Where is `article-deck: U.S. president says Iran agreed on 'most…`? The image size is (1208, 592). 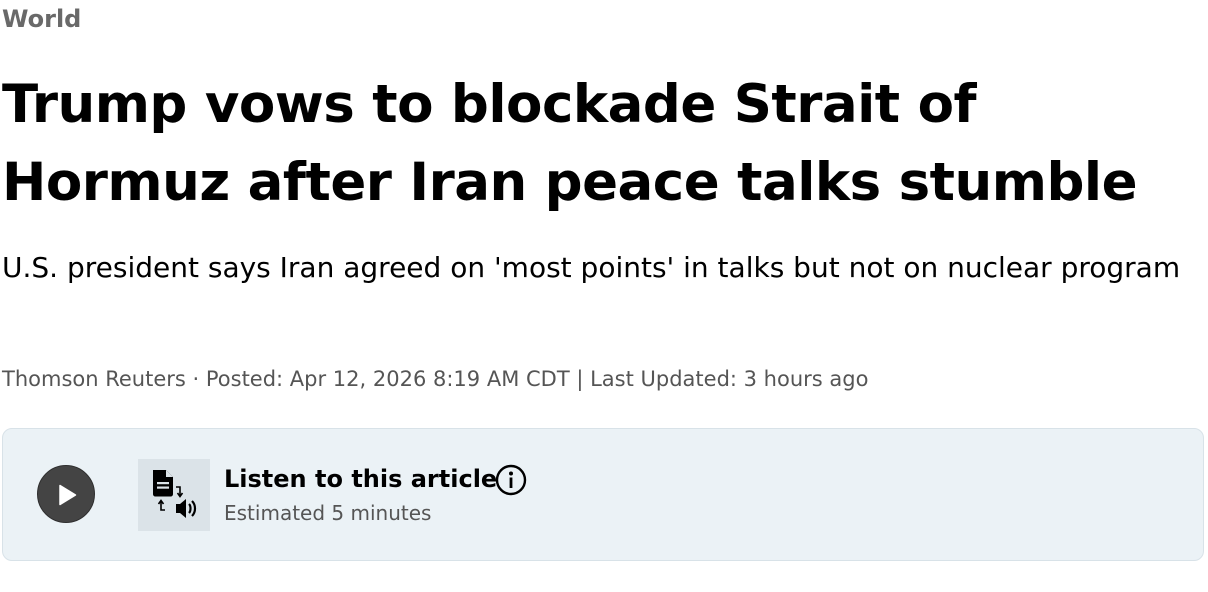
article-deck: U.S. president says Iran agreed on 'most… is located at coordinates (591, 267).